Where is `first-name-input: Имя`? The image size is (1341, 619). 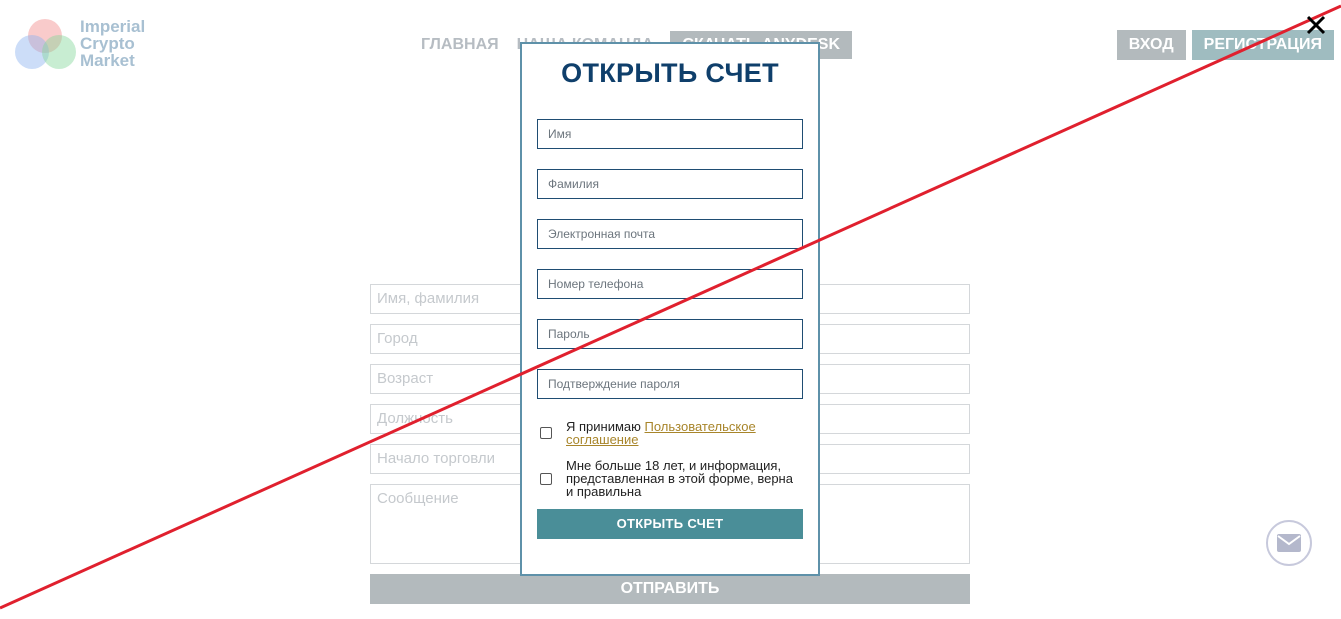 first-name-input: Имя is located at coordinates (670, 134).